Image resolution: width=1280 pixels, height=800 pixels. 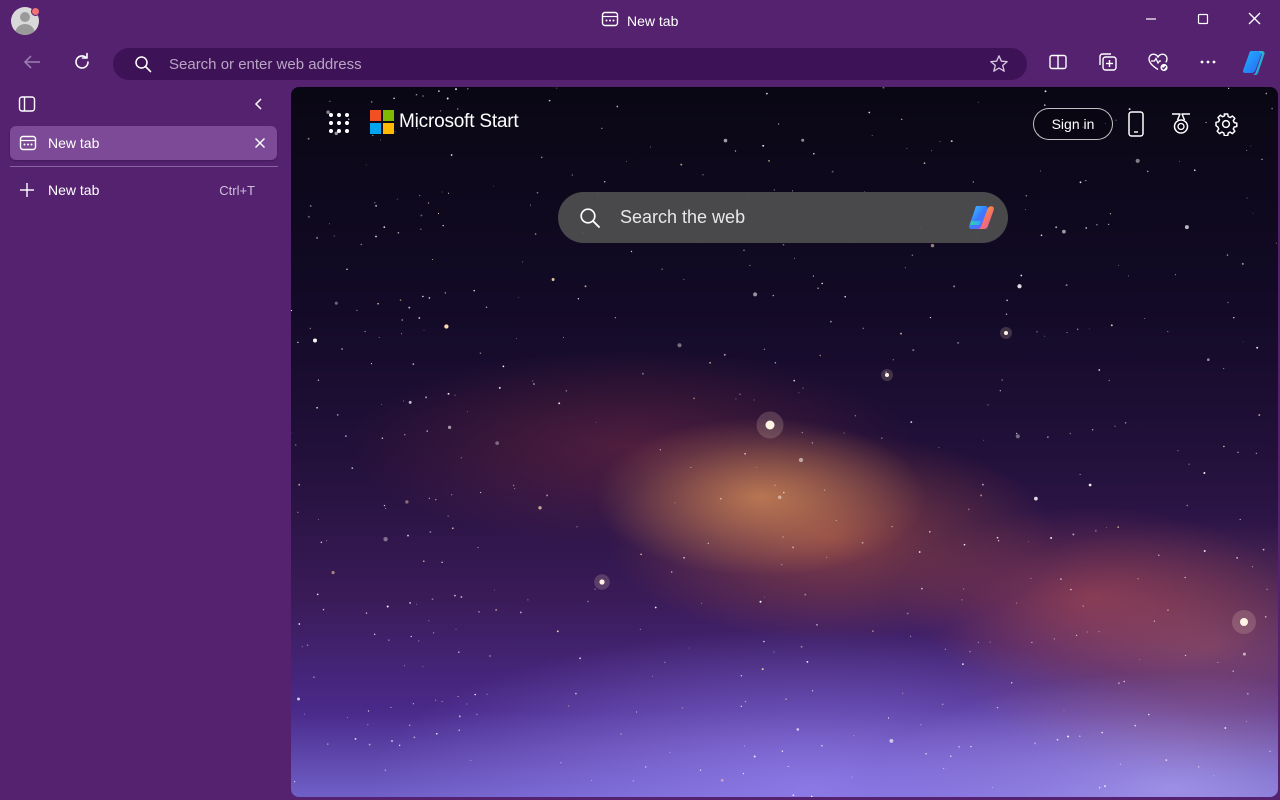 I want to click on web-search-input, so click(x=792, y=217).